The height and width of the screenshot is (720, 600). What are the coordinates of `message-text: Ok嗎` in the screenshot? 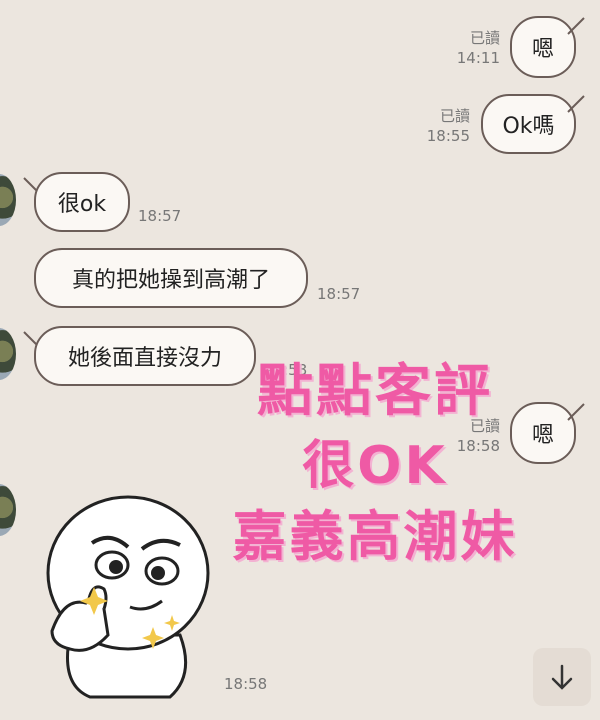 It's located at (528, 126).